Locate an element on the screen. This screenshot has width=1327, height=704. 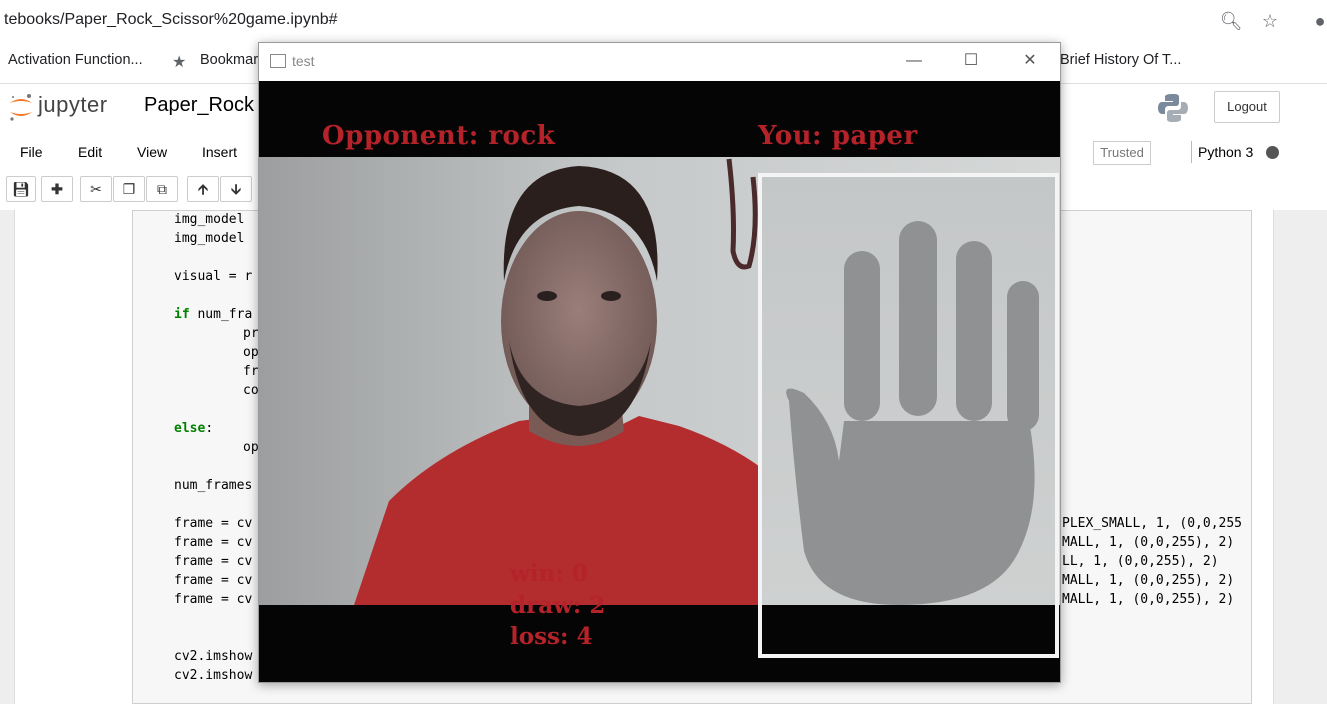
minimize-icon: — is located at coordinates (914, 61).